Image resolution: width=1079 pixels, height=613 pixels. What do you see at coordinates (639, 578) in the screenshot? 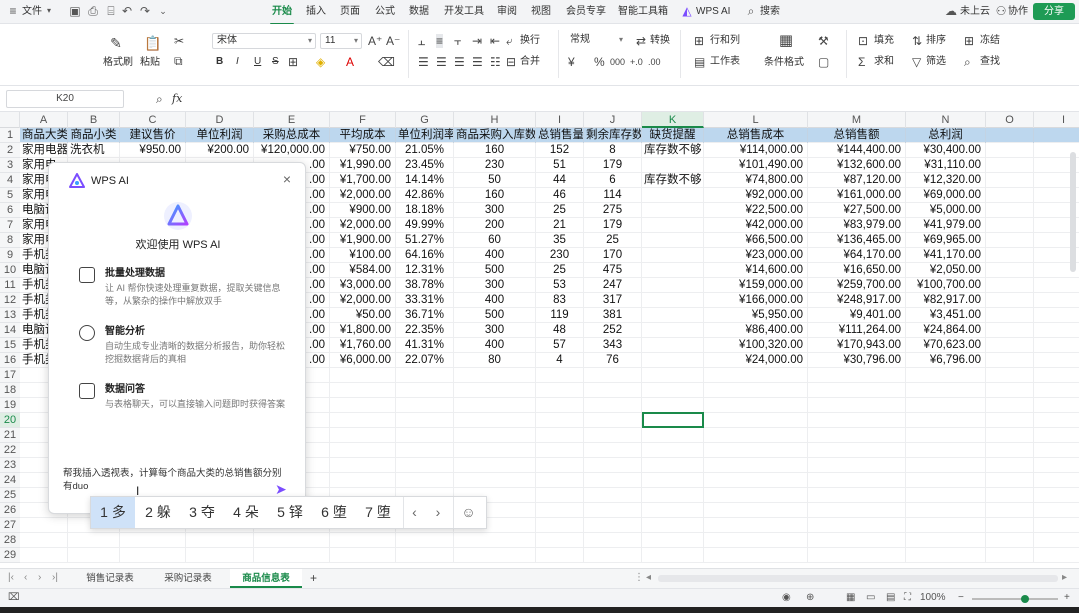
I see `more-sheets-icon: ⋮` at bounding box center [639, 578].